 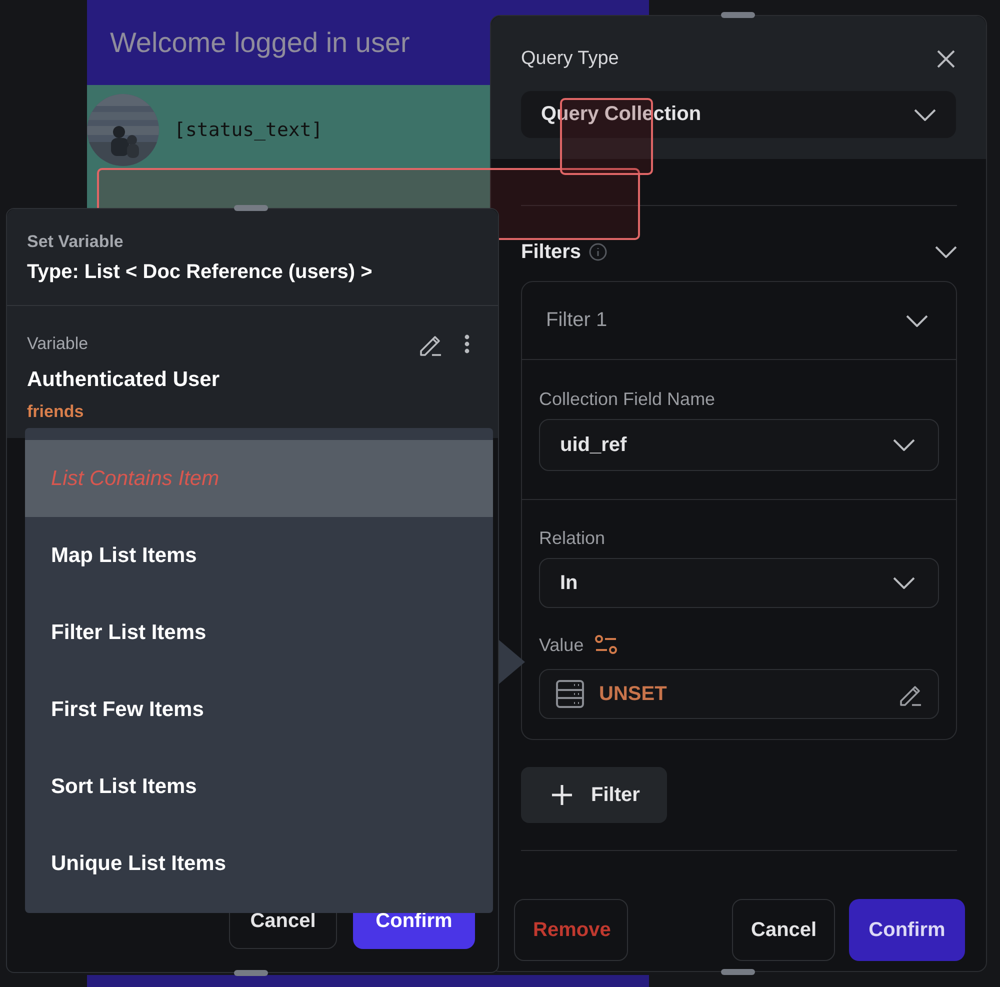 What do you see at coordinates (561, 645) in the screenshot?
I see `field-label: Value` at bounding box center [561, 645].